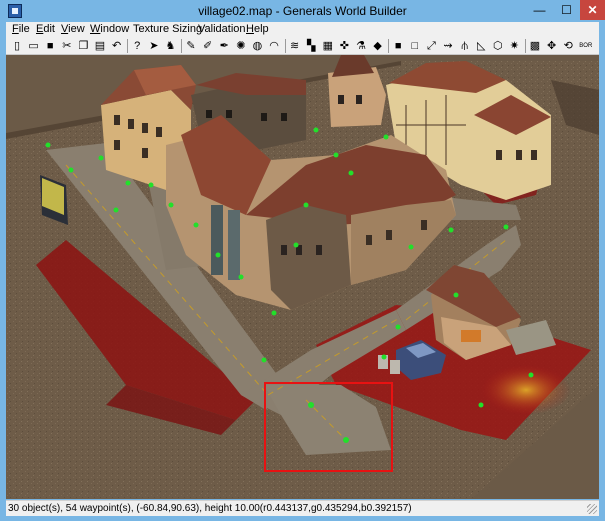 Image resolution: width=605 pixels, height=521 pixels. What do you see at coordinates (498, 46) in the screenshot?
I see `area-tool-icon: ⬡` at bounding box center [498, 46].